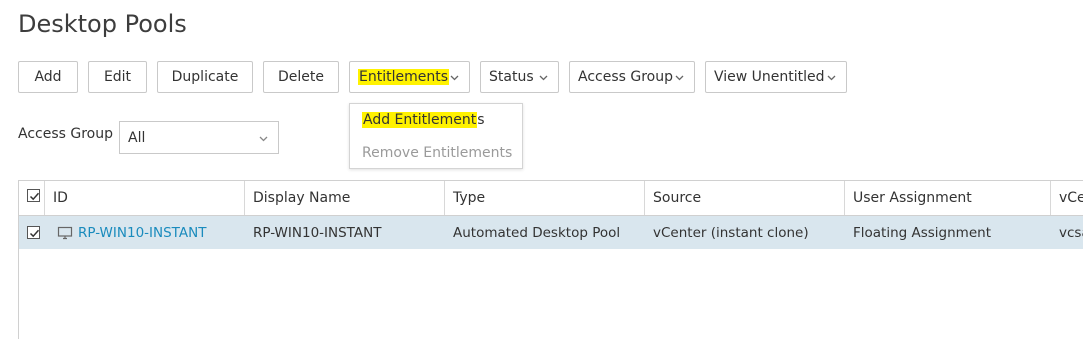 This screenshot has width=1083, height=339. Describe the element at coordinates (922, 232) in the screenshot. I see `cell-user-assignment: Floating Assignment` at that location.